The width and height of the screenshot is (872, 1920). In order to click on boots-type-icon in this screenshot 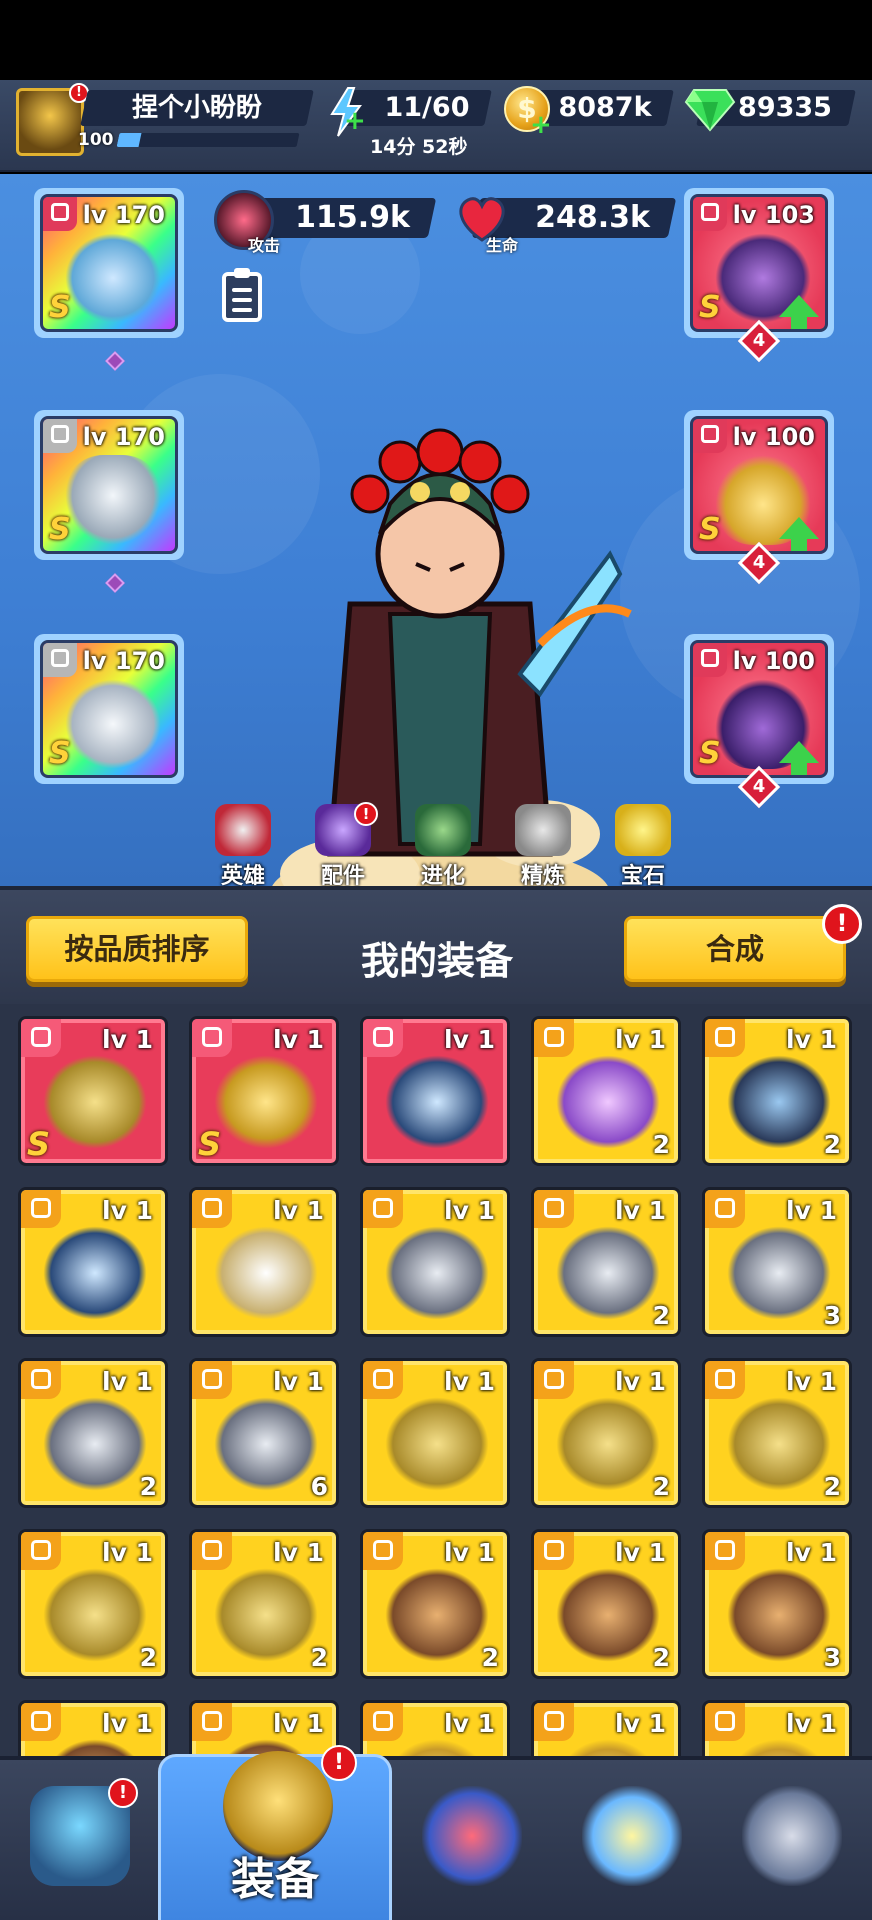, I will do `click(710, 660)`.